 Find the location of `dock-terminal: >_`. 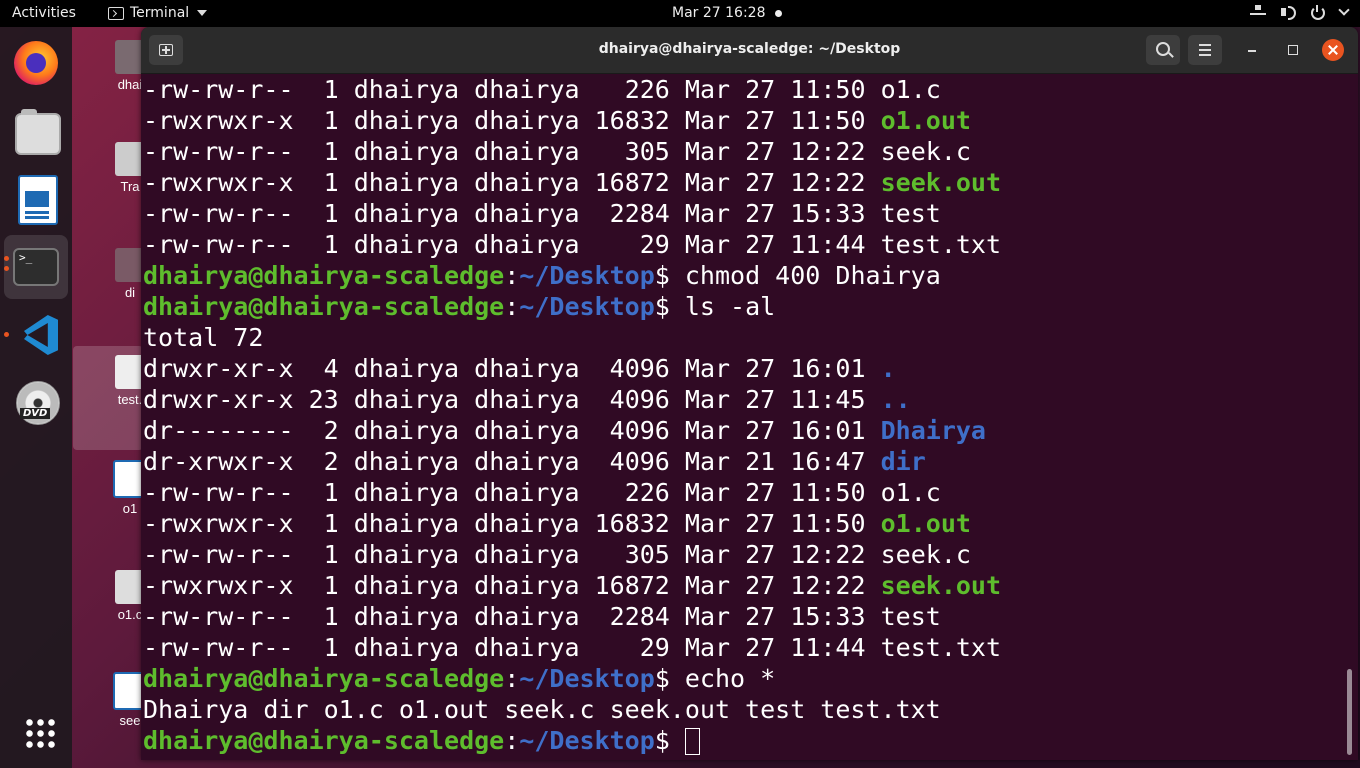

dock-terminal: >_ is located at coordinates (36, 267).